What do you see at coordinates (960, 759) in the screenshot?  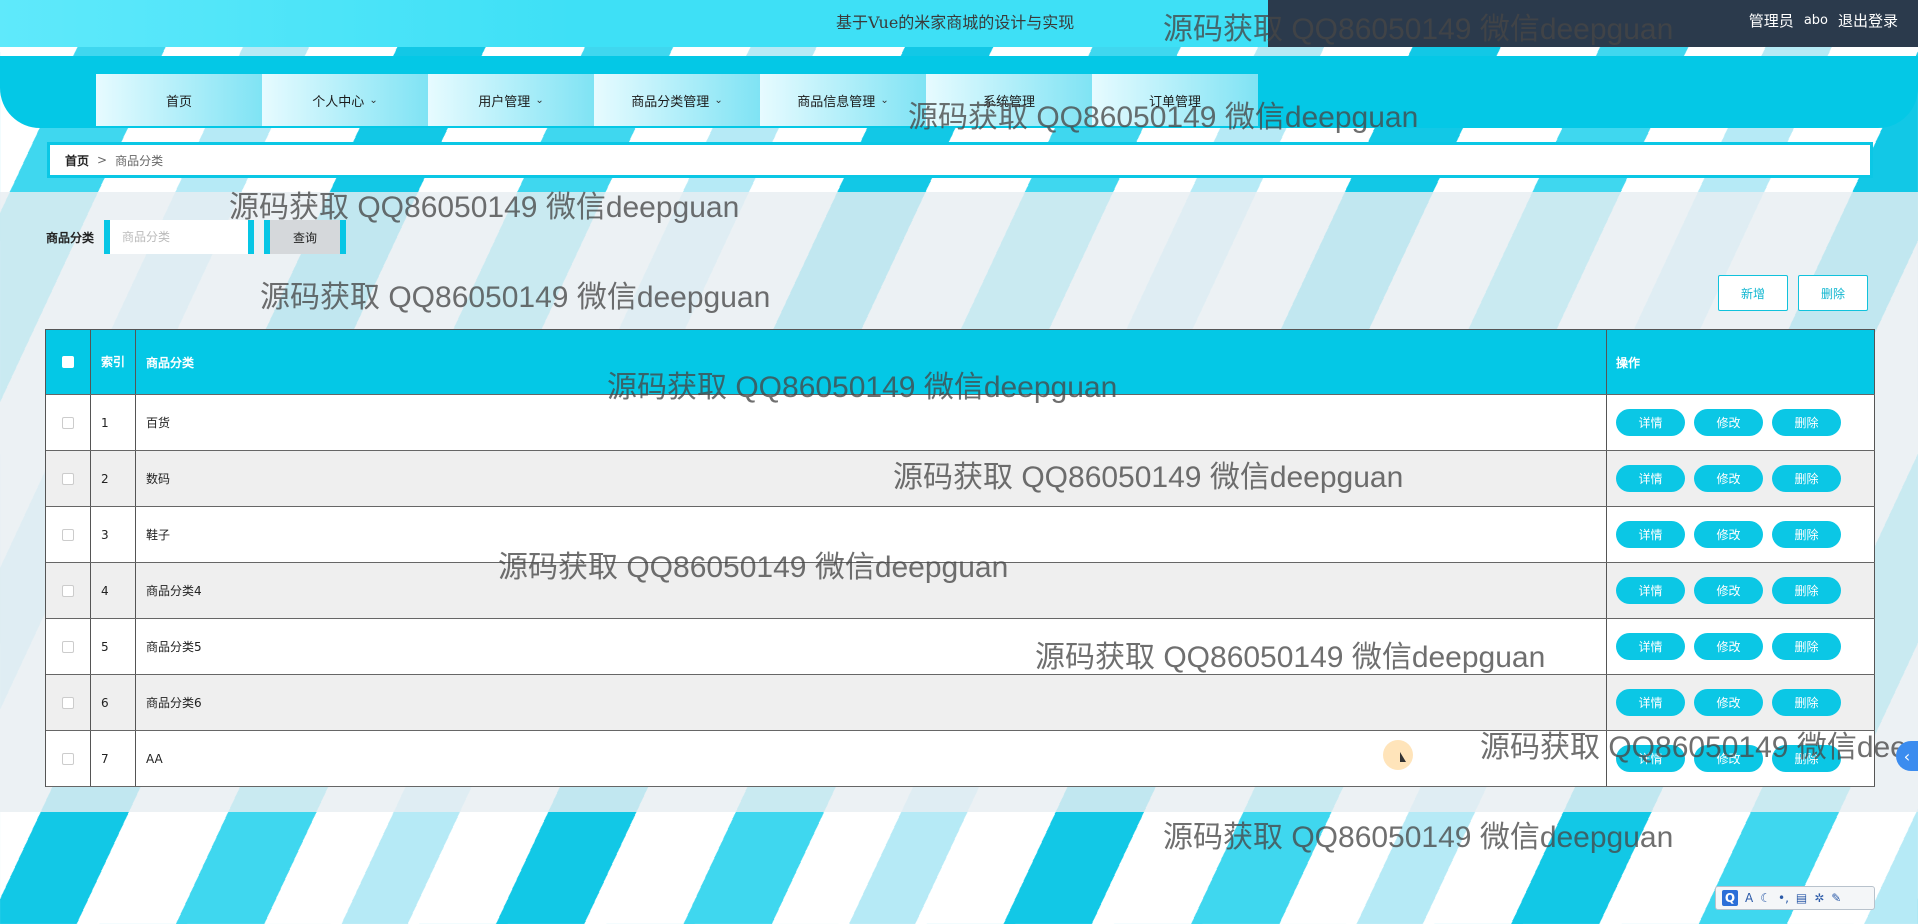 I see `table-row: 7 AA 详情 修改 删除` at bounding box center [960, 759].